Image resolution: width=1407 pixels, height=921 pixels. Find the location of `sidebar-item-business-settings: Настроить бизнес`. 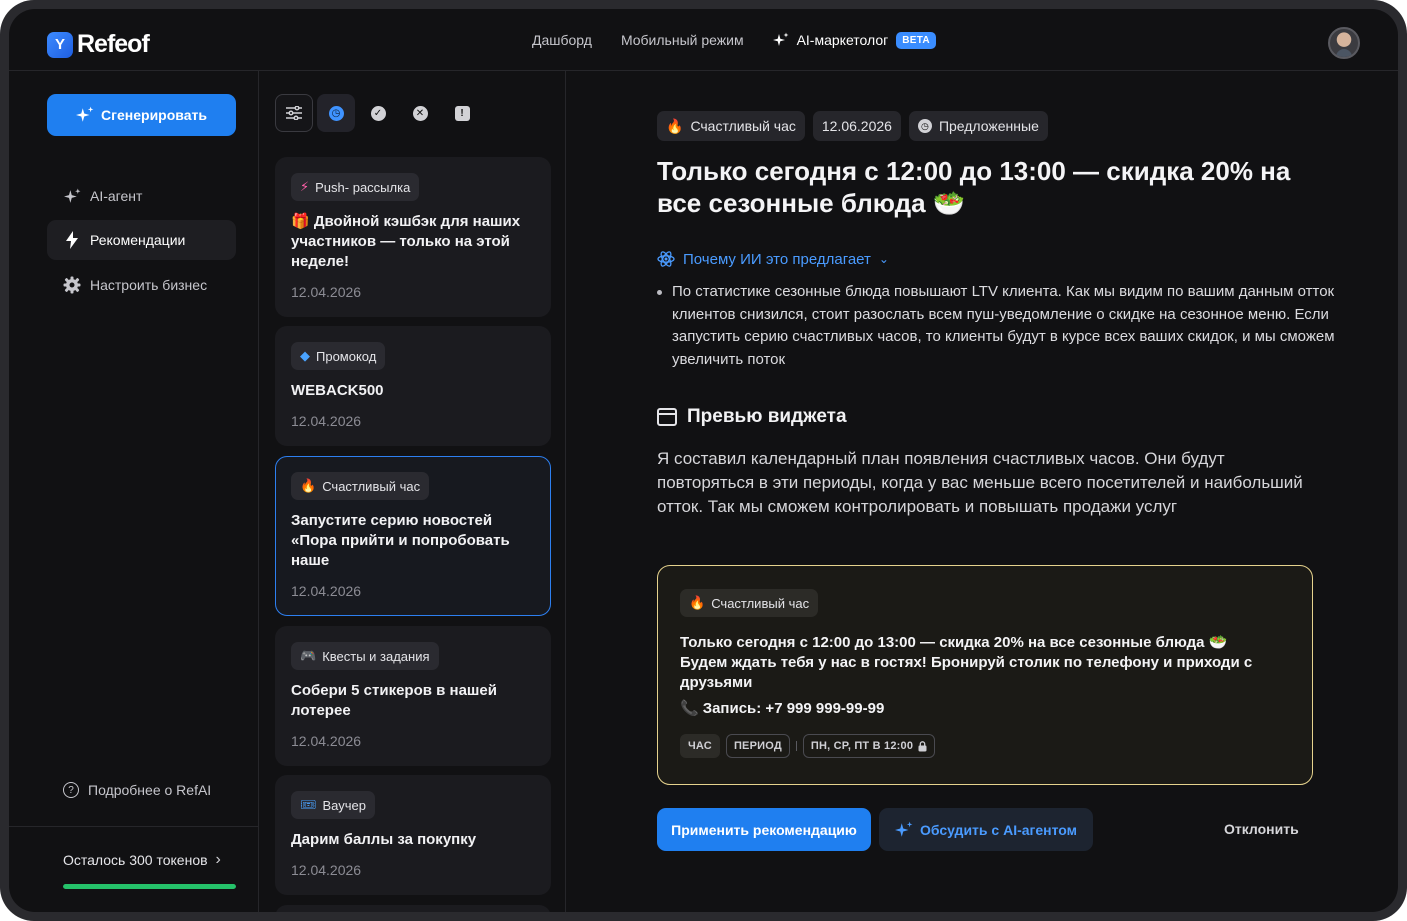

sidebar-item-business-settings: Настроить бизнес is located at coordinates (141, 285).